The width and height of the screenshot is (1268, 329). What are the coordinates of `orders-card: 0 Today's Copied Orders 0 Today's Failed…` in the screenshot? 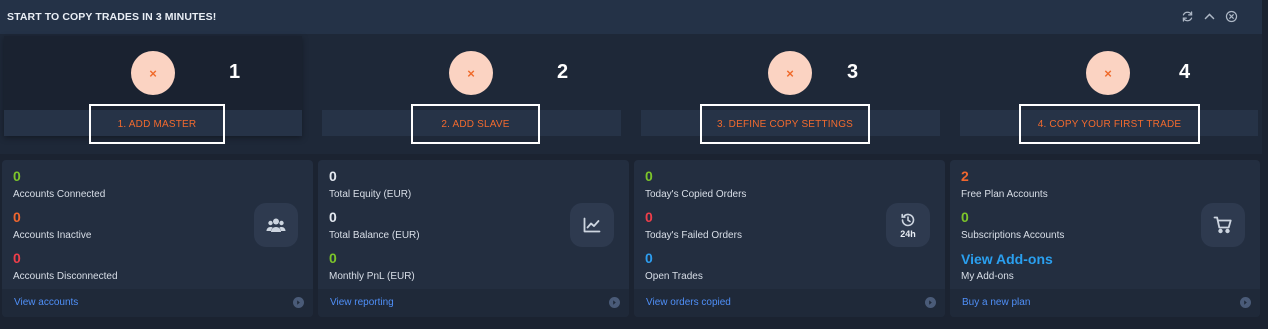 It's located at (789, 238).